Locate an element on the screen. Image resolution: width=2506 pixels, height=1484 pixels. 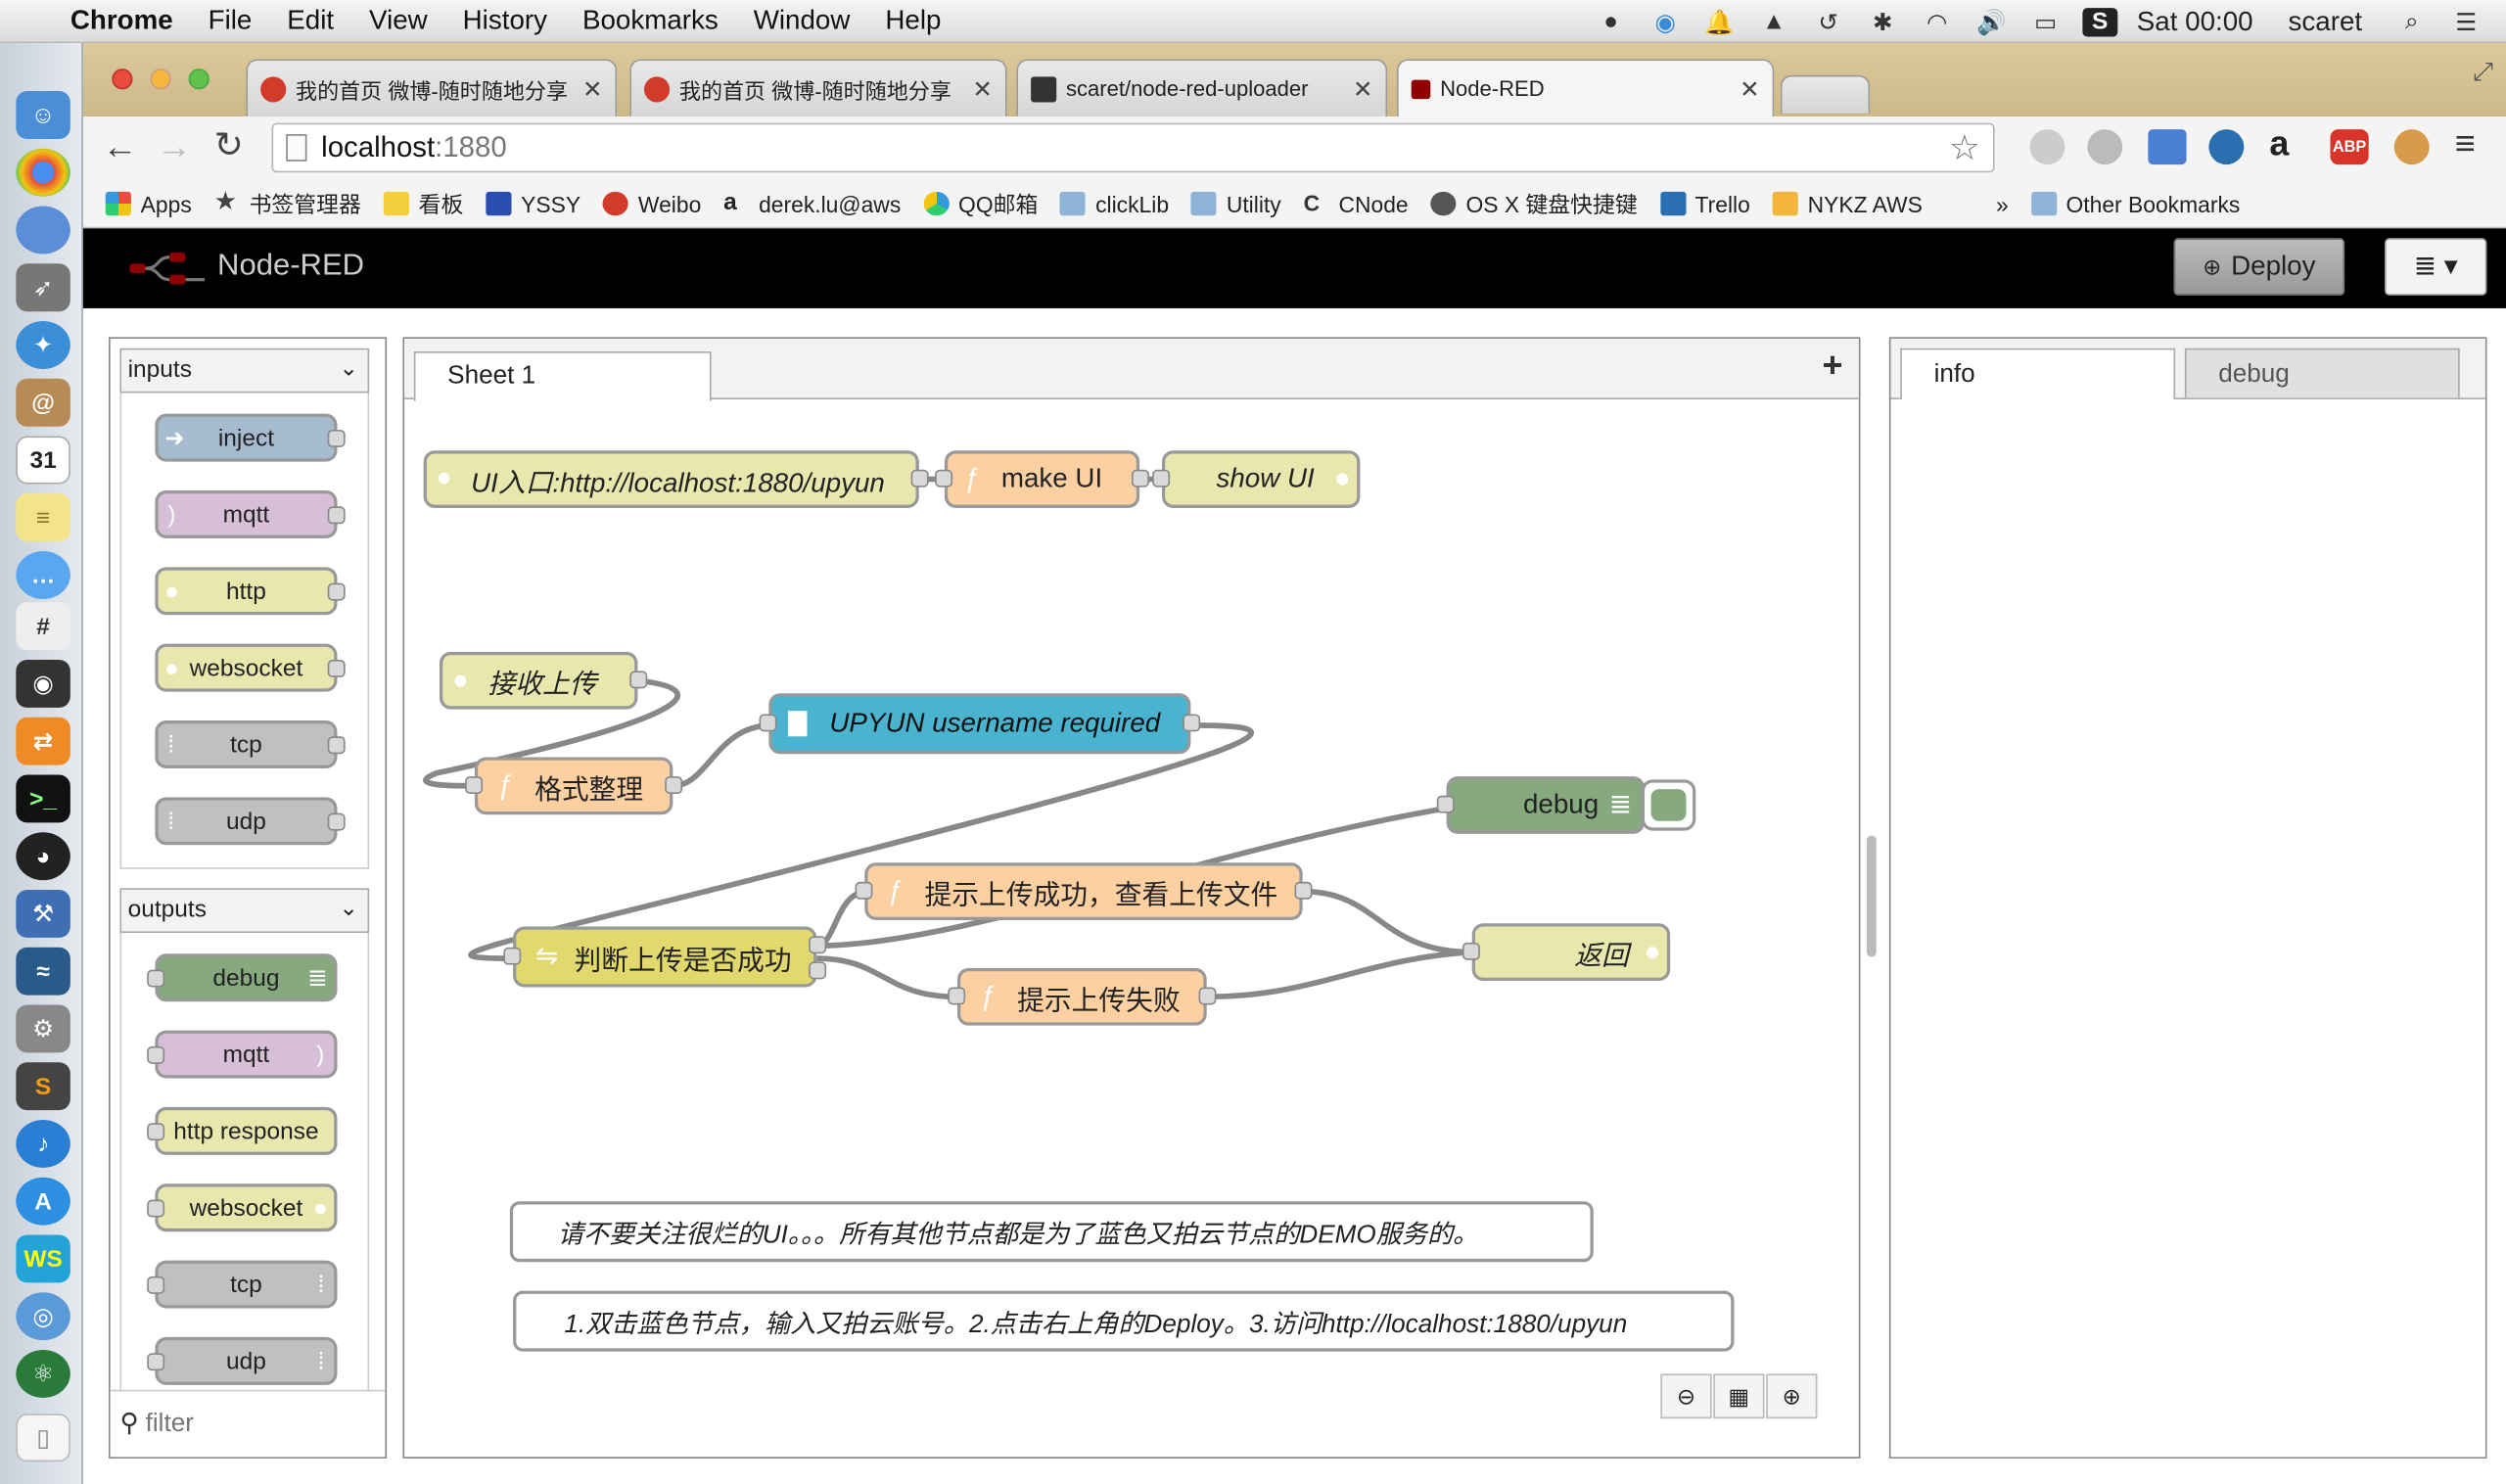
flow-node-upyun: UPYUN username required is located at coordinates (980, 724).